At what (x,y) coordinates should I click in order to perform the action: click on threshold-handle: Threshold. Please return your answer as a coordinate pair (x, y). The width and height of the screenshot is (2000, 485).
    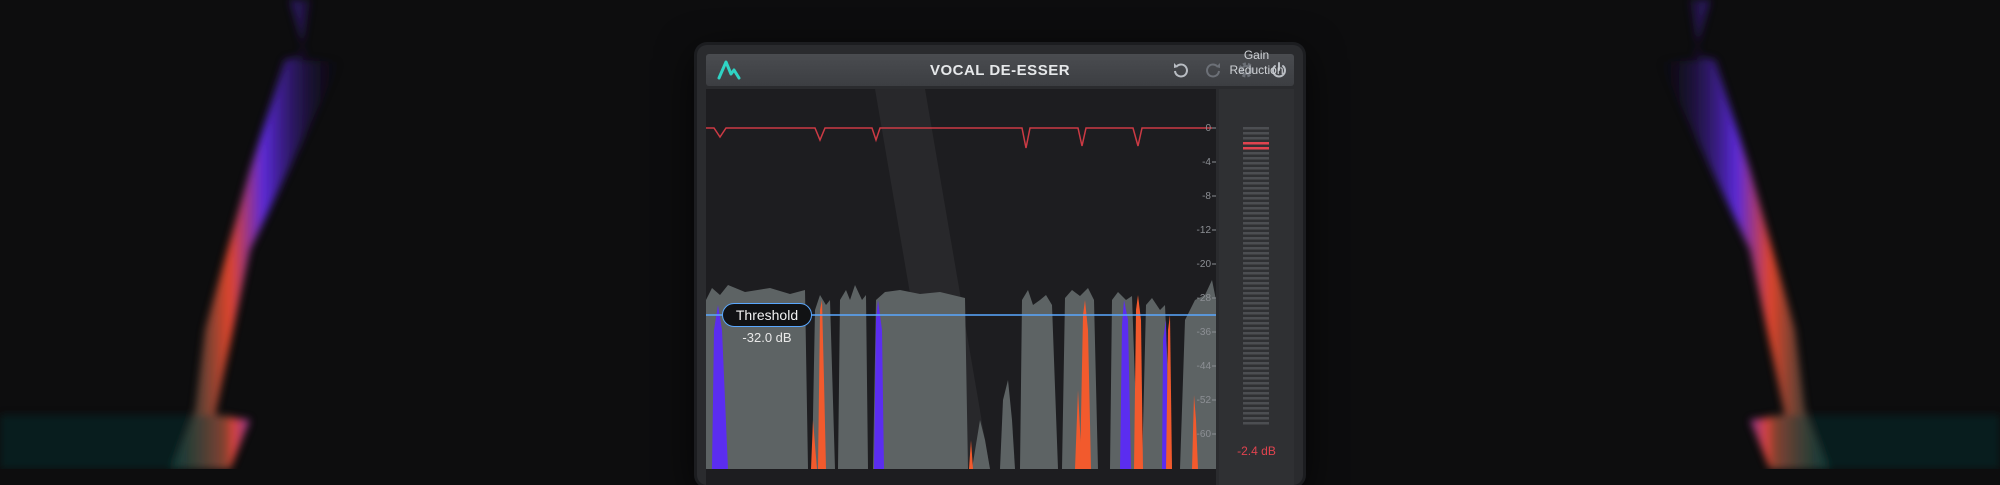
    Looking at the image, I should click on (767, 315).